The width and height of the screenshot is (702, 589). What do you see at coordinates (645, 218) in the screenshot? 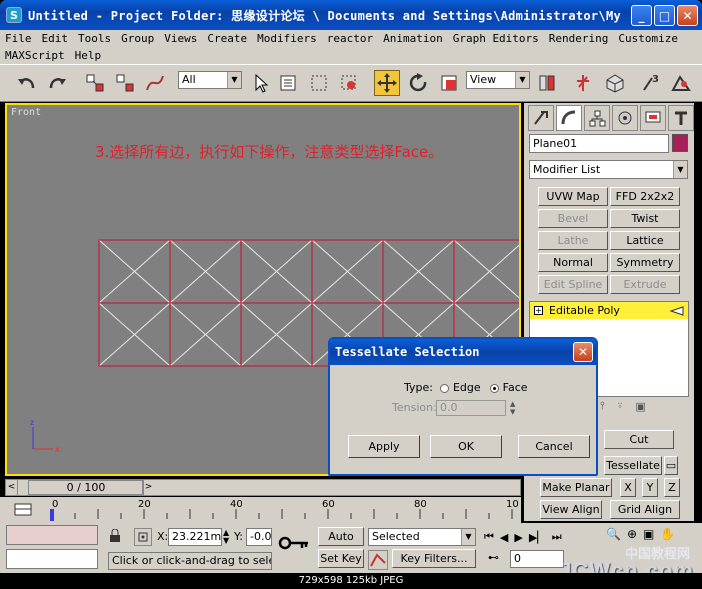
I see `modifier-button: Twist` at bounding box center [645, 218].